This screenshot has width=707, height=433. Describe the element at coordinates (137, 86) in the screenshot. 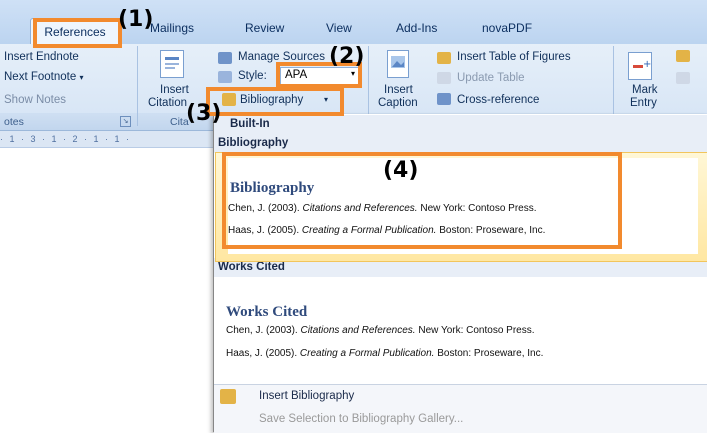

I see `group-separator` at that location.